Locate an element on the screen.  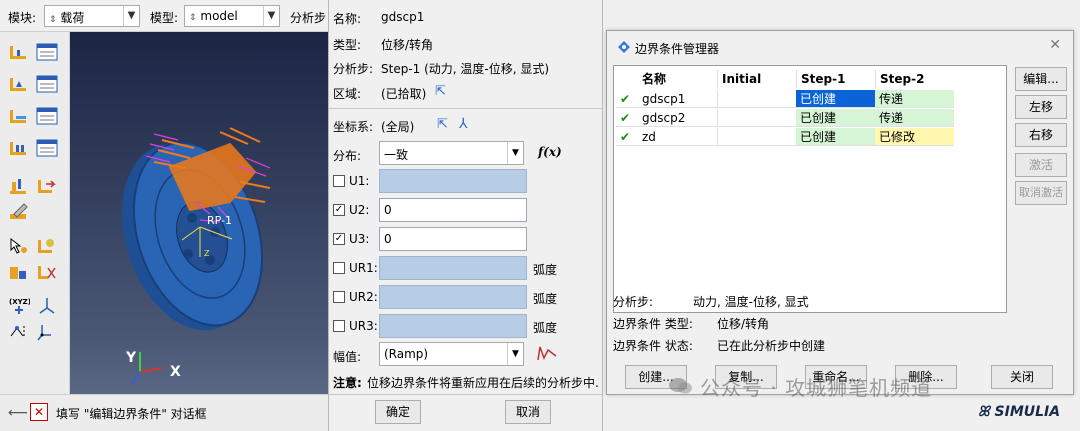
model-combo: ⇕ model ▼ is located at coordinates (232, 16).